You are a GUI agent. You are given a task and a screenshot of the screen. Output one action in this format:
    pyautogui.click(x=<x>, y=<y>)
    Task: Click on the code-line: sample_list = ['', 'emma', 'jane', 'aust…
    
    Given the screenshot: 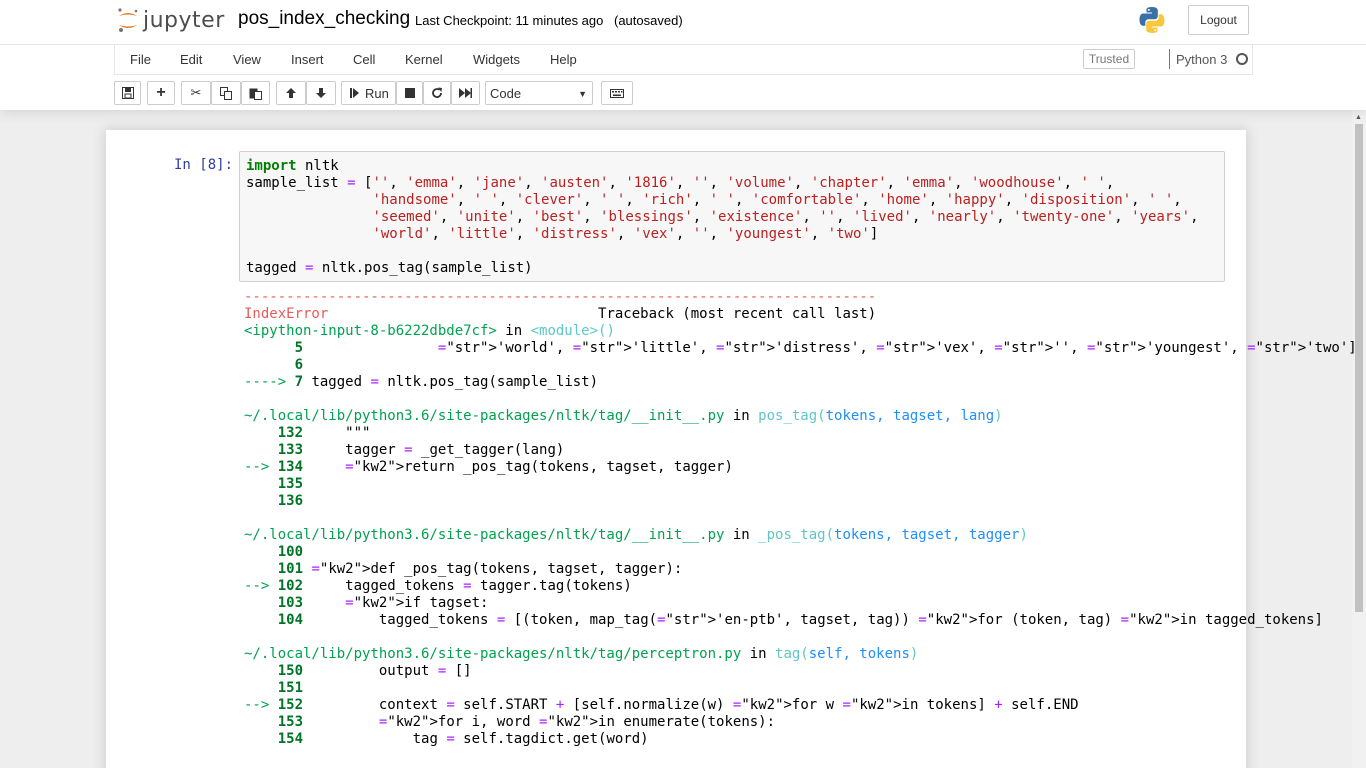 What is the action you would take?
    pyautogui.click(x=680, y=183)
    